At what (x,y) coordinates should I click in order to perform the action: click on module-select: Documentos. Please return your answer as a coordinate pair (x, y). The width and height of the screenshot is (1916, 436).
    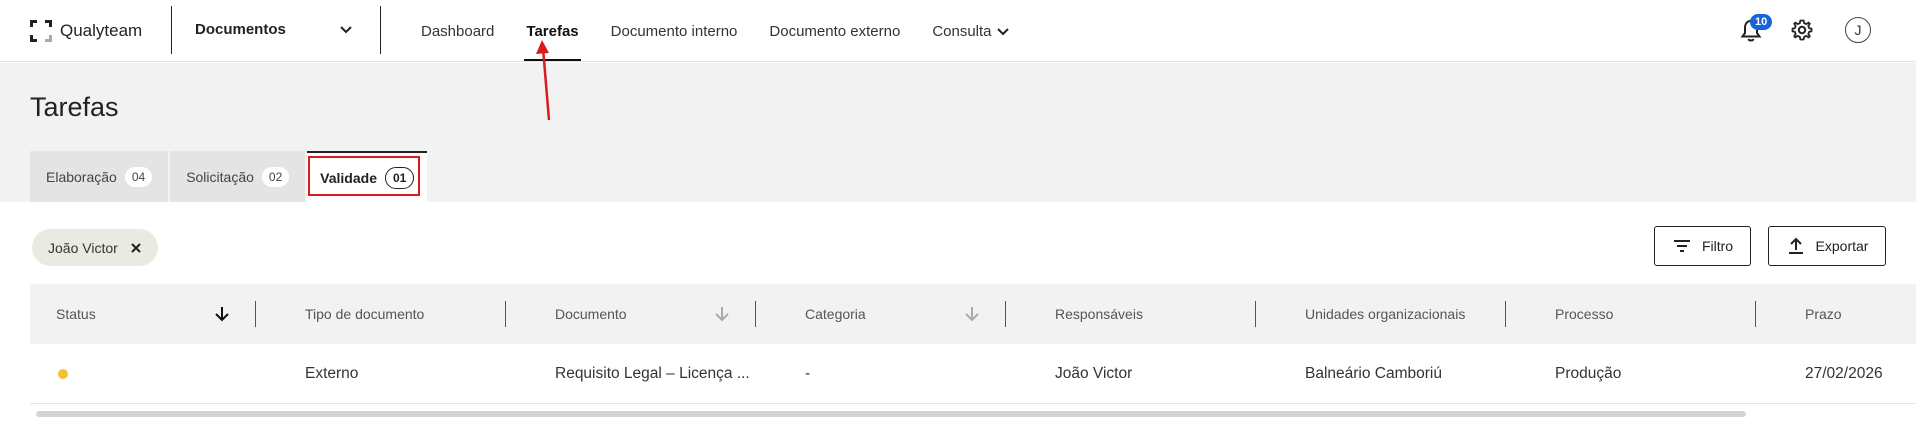
    Looking at the image, I should click on (240, 29).